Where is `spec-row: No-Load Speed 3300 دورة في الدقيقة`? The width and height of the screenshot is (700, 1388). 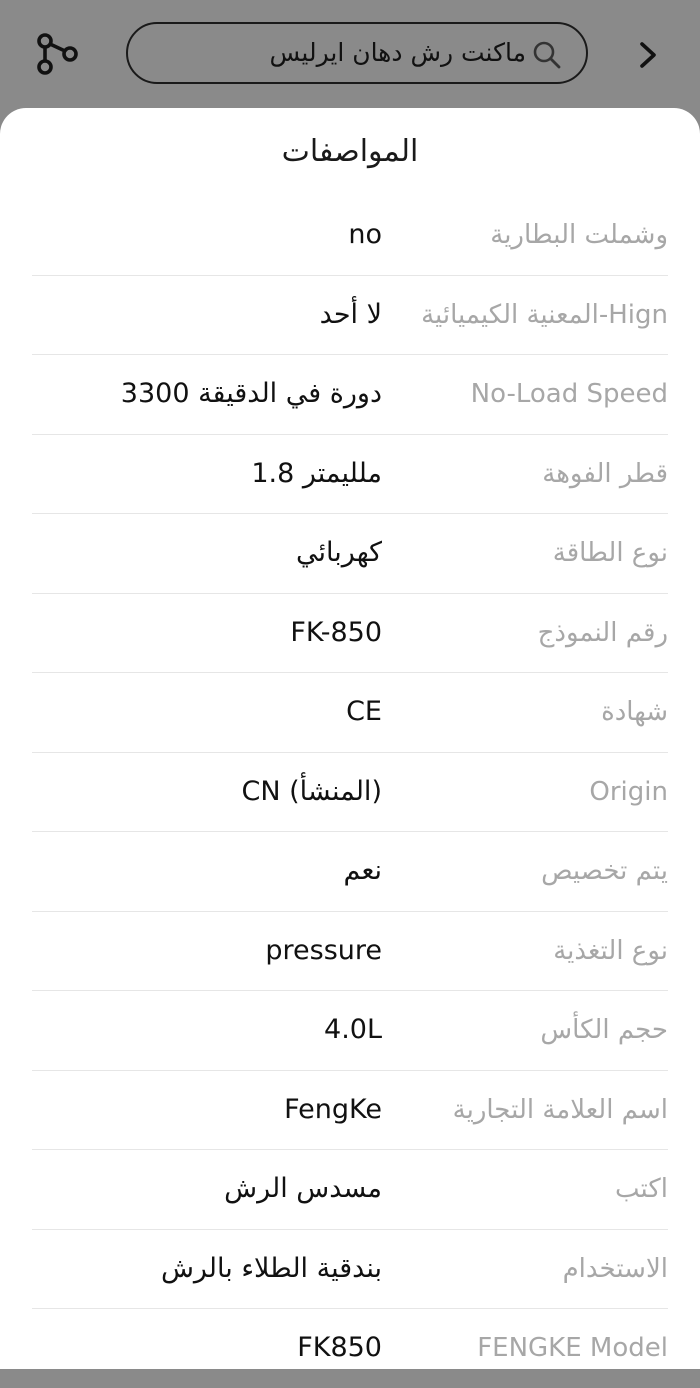
spec-row: No-Load Speed 3300 دورة في الدقيقة is located at coordinates (350, 395).